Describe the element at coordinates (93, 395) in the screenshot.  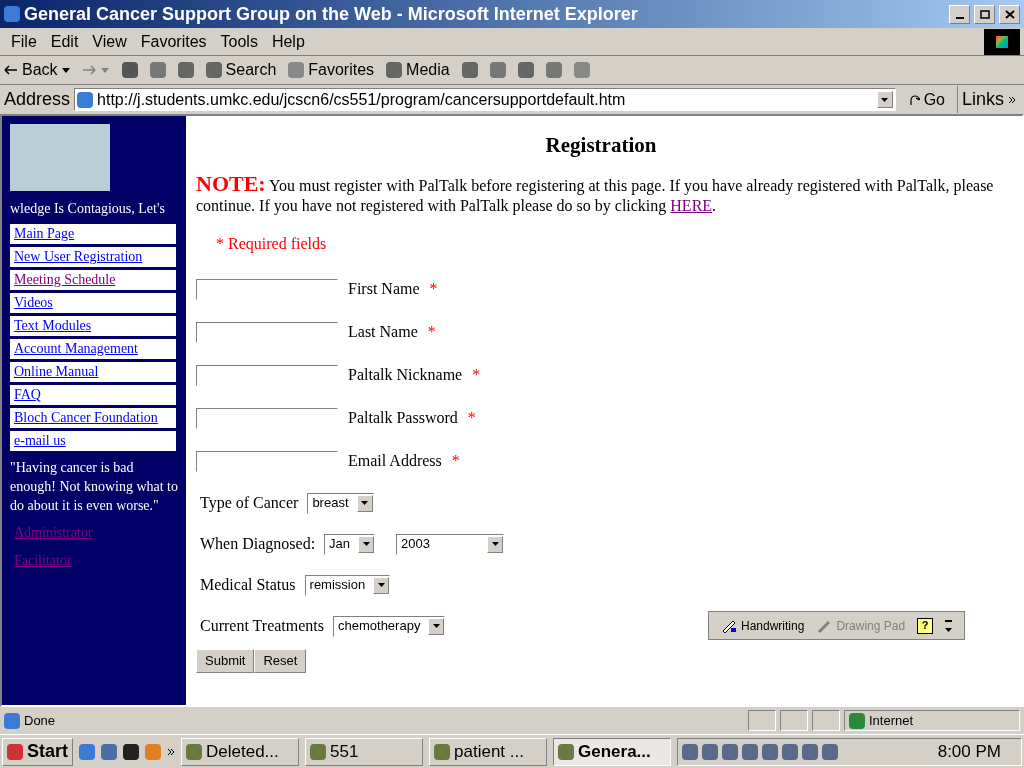
I see `nav-link: FAQ` at that location.